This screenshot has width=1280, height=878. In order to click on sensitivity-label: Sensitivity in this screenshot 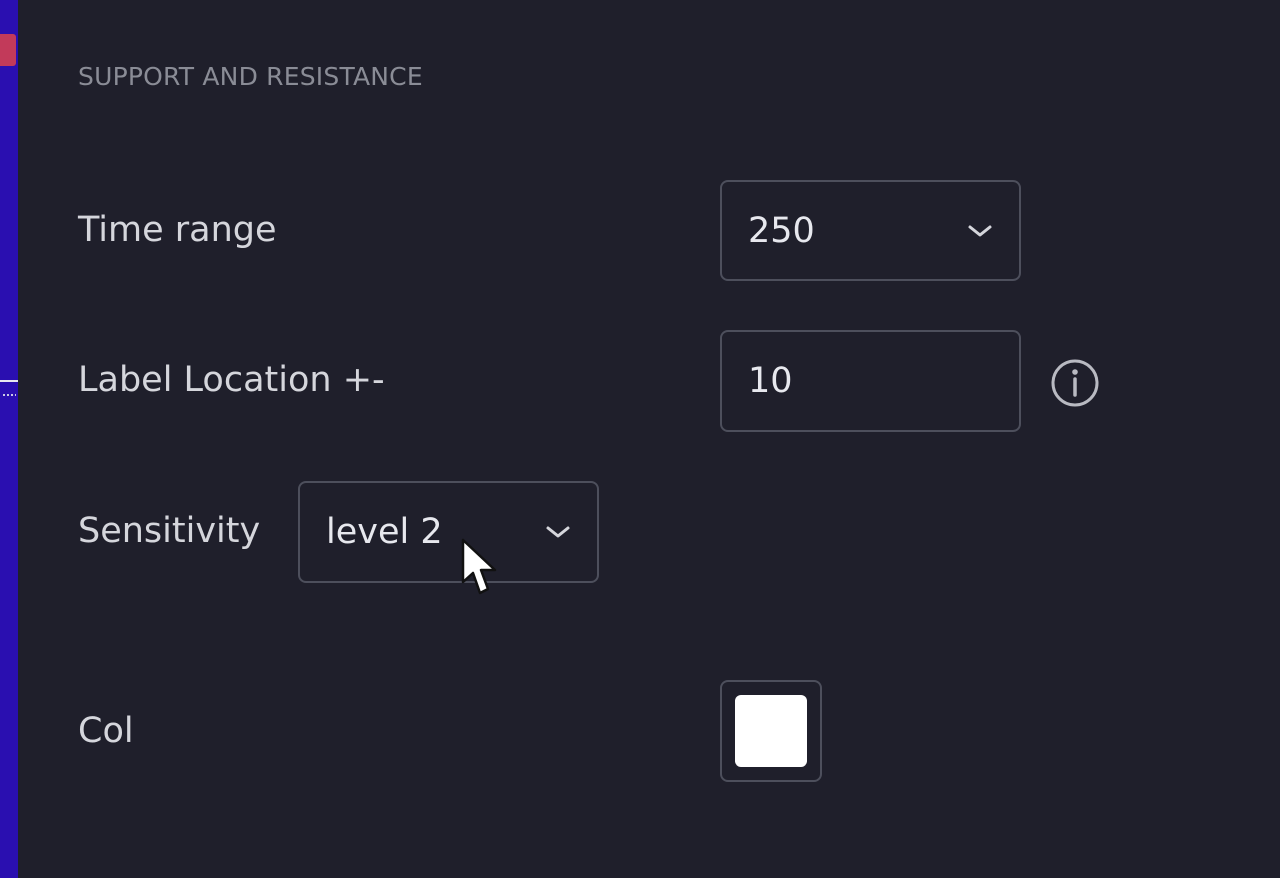, I will do `click(169, 531)`.